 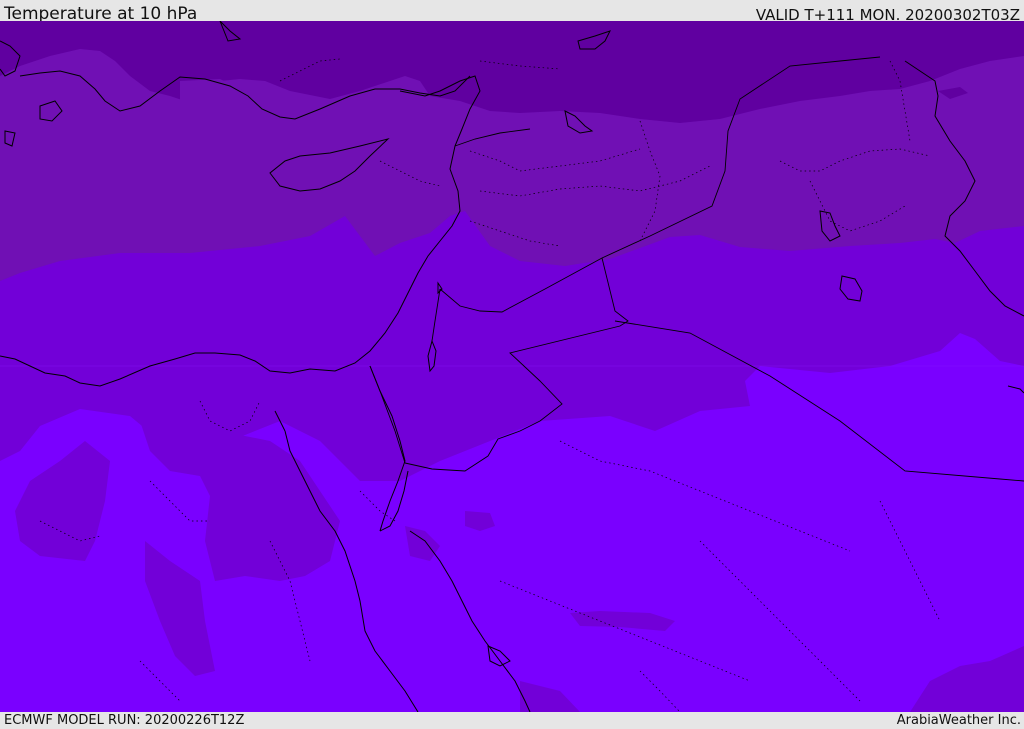 What do you see at coordinates (124, 720) in the screenshot?
I see `model-run: ECMWF MODEL RUN: 20200226T12Z` at bounding box center [124, 720].